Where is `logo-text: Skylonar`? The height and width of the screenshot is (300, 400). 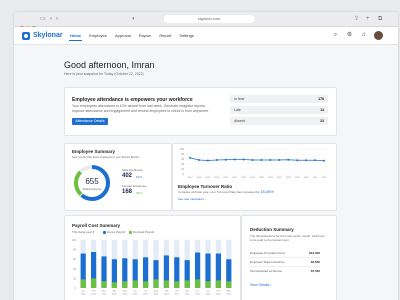
logo-text: Skylonar is located at coordinates (48, 35).